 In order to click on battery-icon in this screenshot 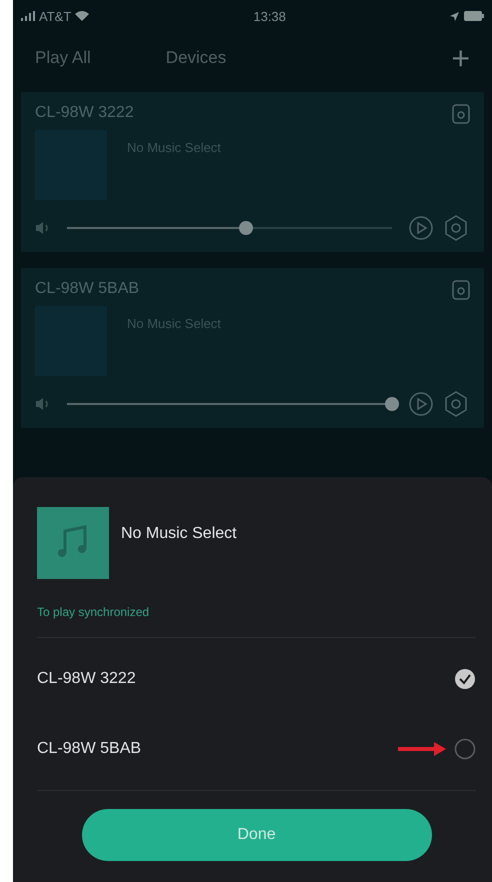, I will do `click(474, 16)`.